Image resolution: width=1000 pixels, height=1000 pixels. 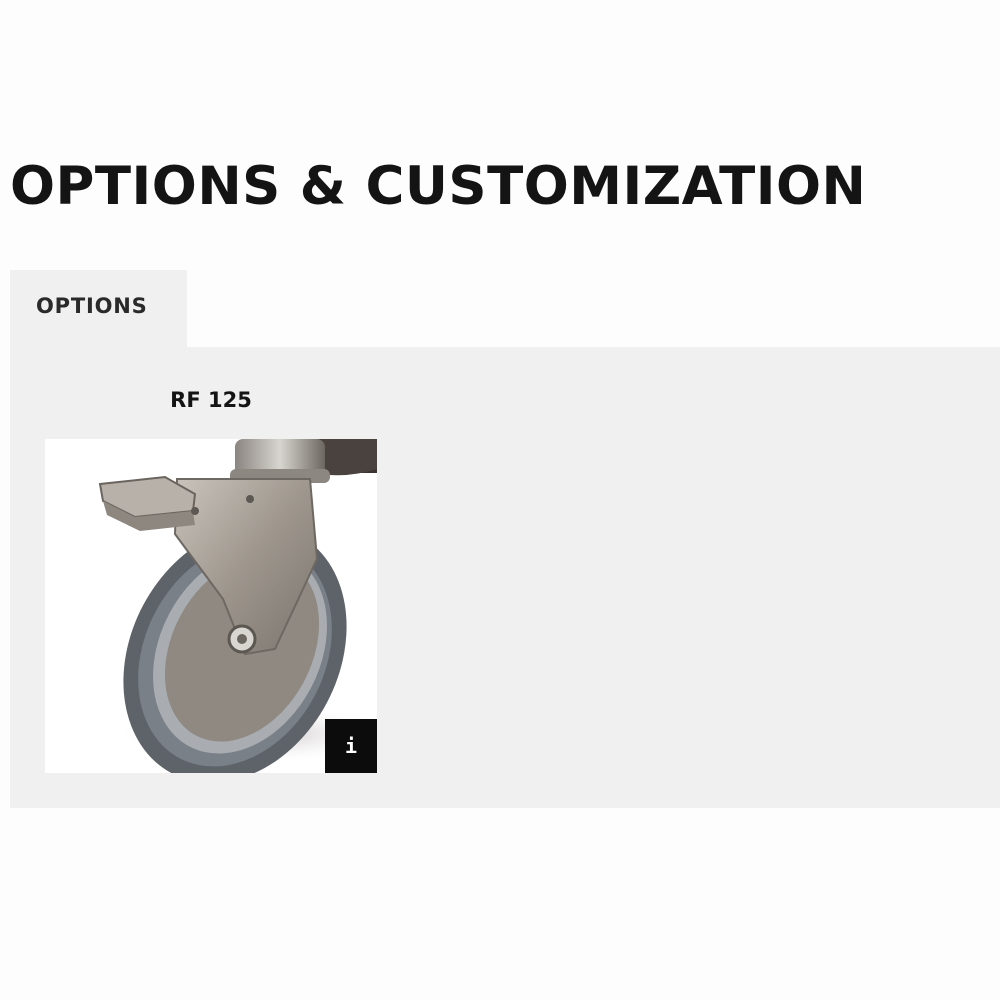 I want to click on option-card: RF 125 i, so click(x=211, y=577).